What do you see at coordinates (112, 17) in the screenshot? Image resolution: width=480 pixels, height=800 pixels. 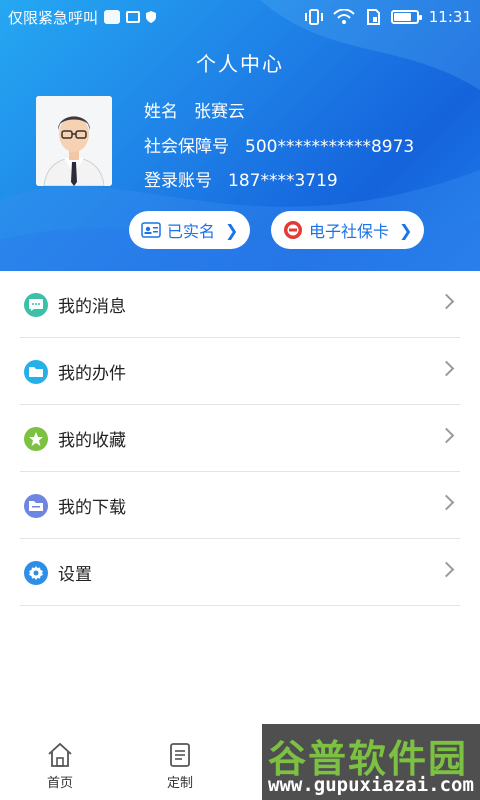 I see `app-notification-icon` at bounding box center [112, 17].